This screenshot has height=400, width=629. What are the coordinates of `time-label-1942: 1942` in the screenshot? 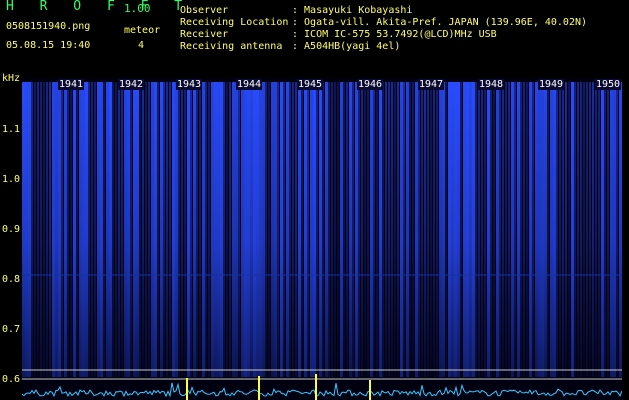 It's located at (131, 84).